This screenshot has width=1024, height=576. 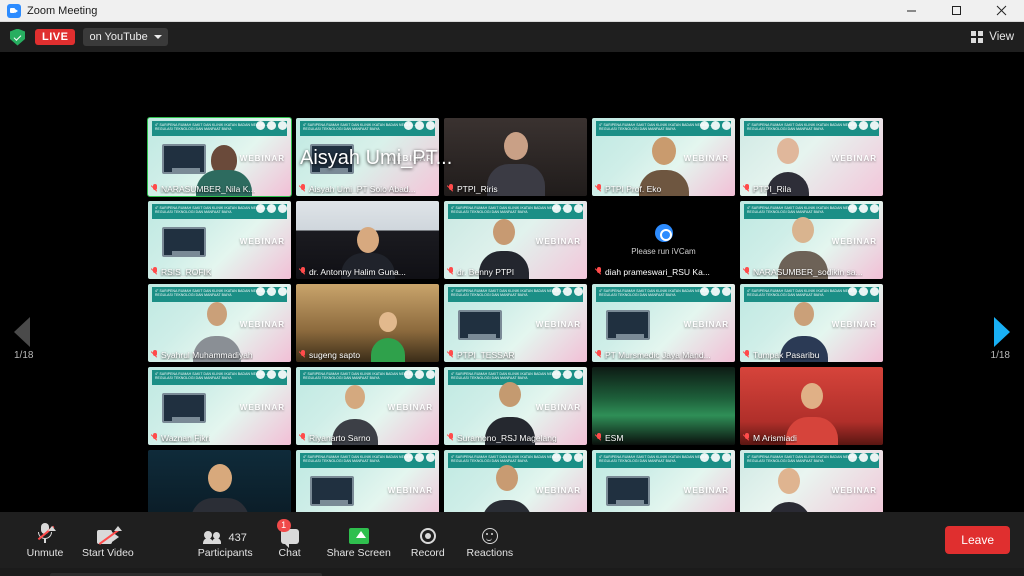 I want to click on view-button: View, so click(x=992, y=37).